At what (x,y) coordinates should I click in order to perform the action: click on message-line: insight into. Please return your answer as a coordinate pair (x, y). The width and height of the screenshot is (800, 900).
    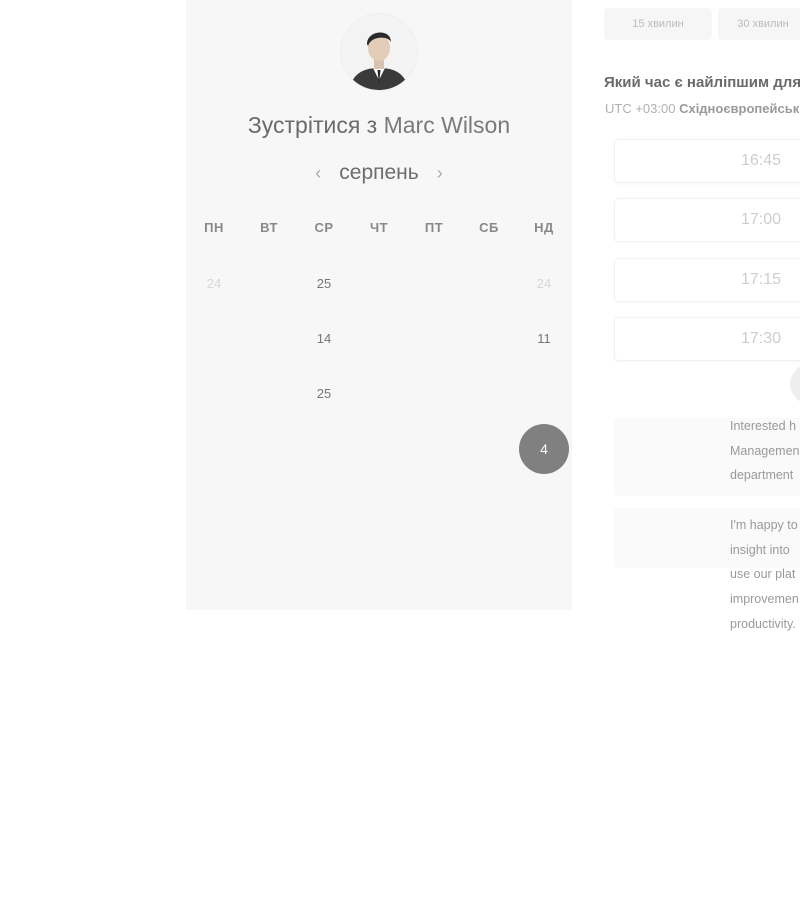
    Looking at the image, I should click on (760, 549).